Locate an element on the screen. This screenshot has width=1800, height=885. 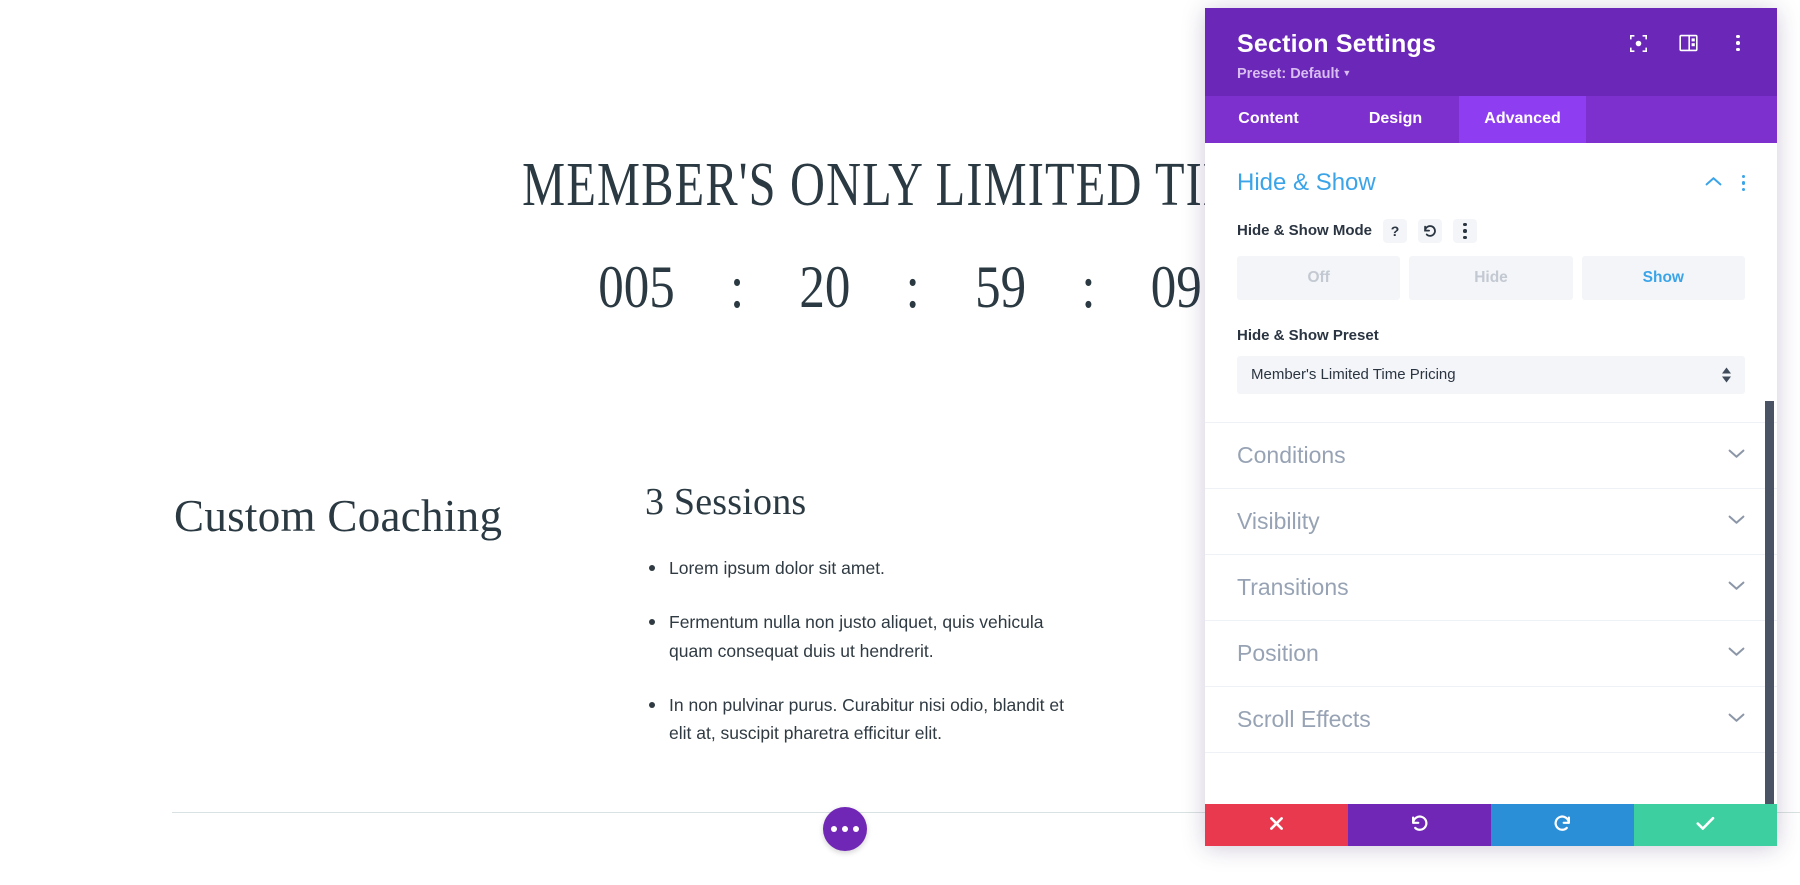
panel-footer is located at coordinates (1491, 825).